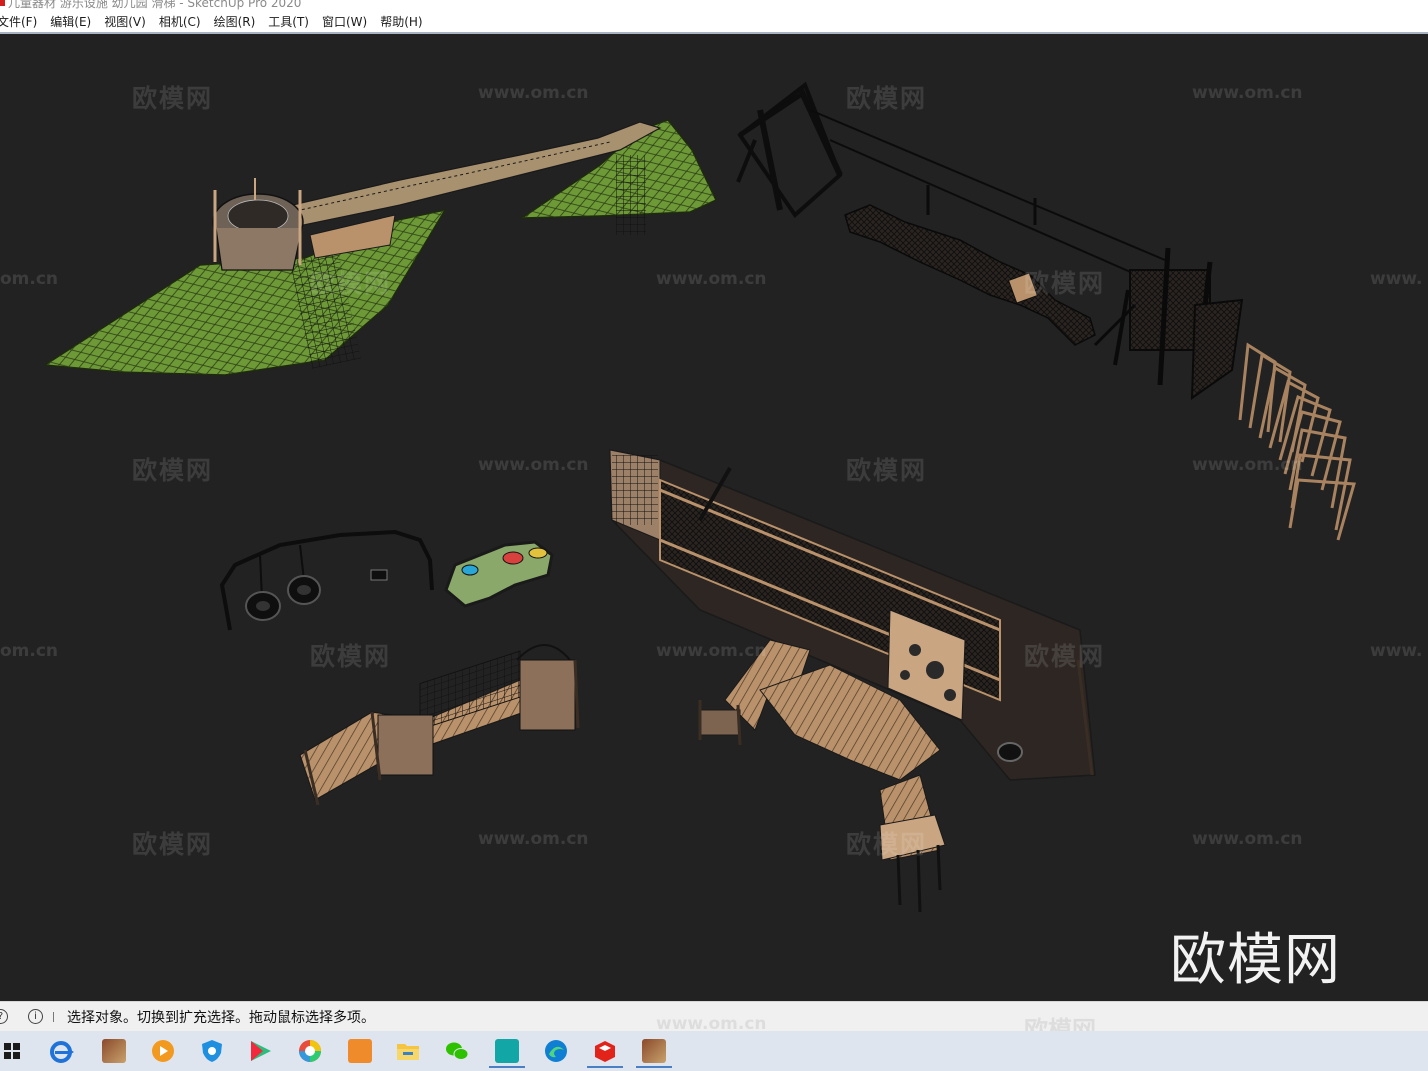 The height and width of the screenshot is (1071, 1428). I want to click on edge-browser-icon, so click(556, 1051).